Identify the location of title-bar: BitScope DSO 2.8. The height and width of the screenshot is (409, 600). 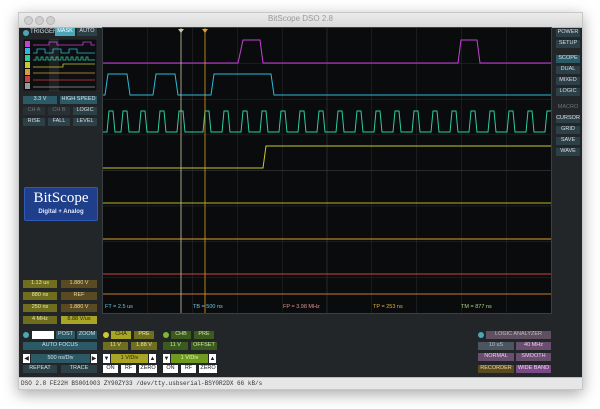
(300, 20).